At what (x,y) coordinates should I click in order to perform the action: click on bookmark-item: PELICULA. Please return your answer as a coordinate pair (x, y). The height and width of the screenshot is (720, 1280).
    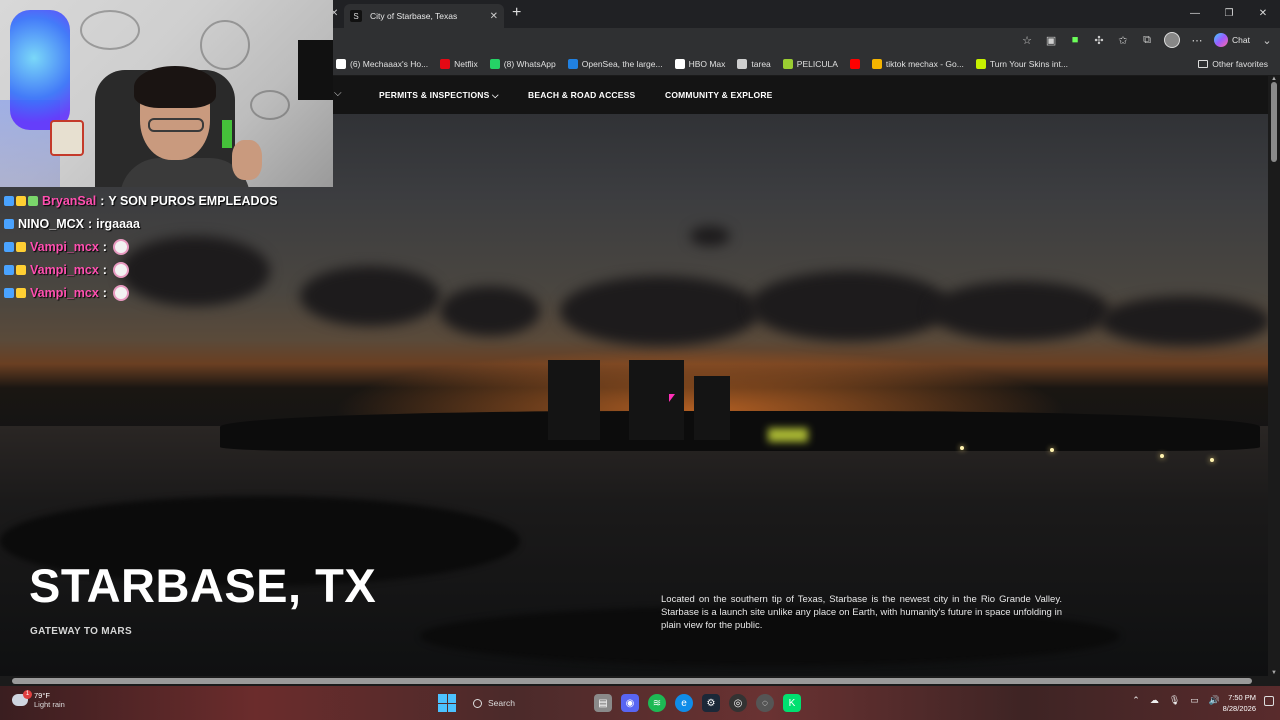
    Looking at the image, I should click on (810, 64).